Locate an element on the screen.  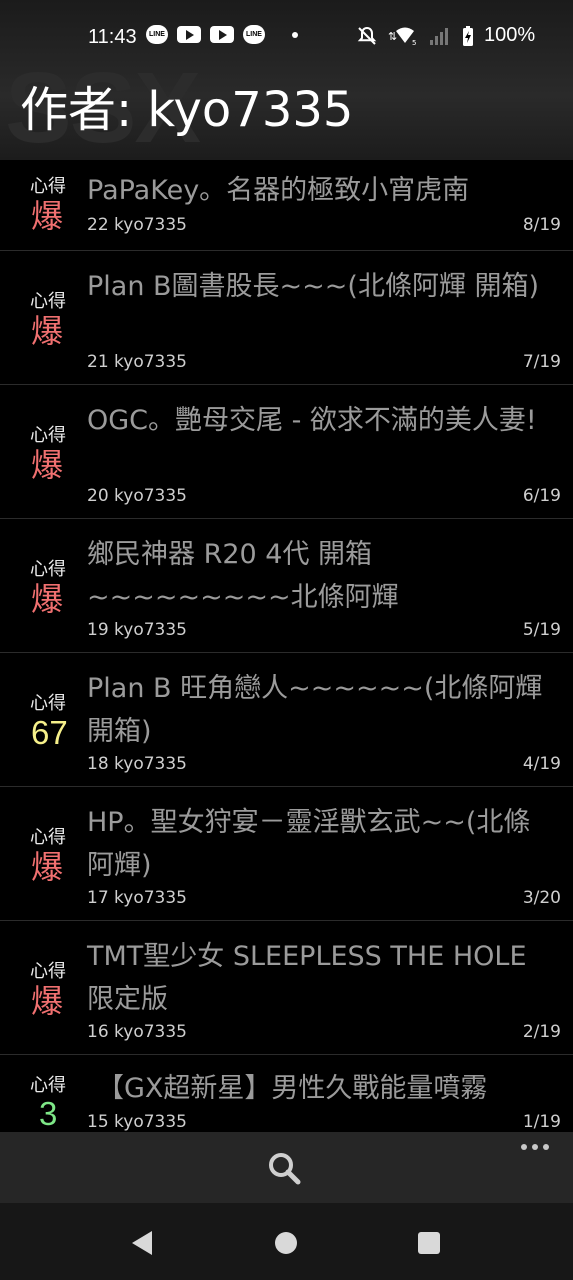
line-app-icon: LINE is located at coordinates (157, 34).